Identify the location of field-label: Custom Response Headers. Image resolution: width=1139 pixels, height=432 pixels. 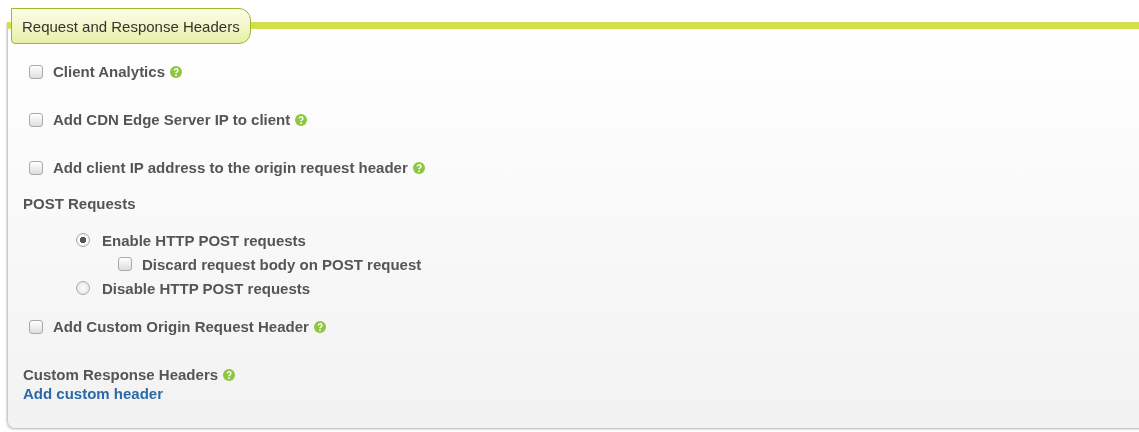
(121, 374).